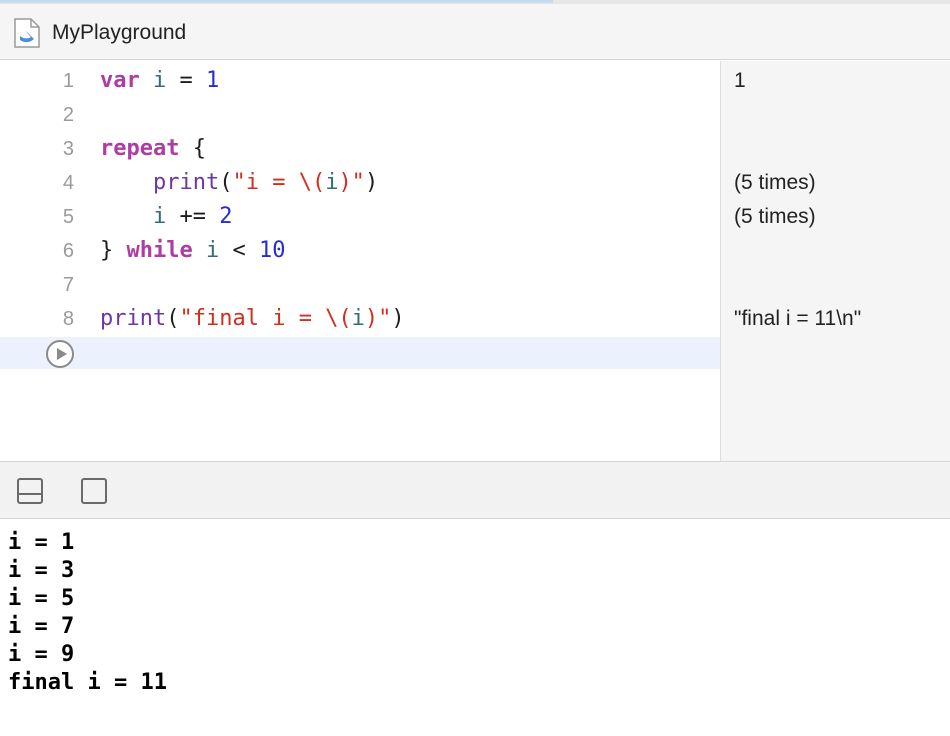 The width and height of the screenshot is (950, 736). I want to click on square-icon, so click(94, 491).